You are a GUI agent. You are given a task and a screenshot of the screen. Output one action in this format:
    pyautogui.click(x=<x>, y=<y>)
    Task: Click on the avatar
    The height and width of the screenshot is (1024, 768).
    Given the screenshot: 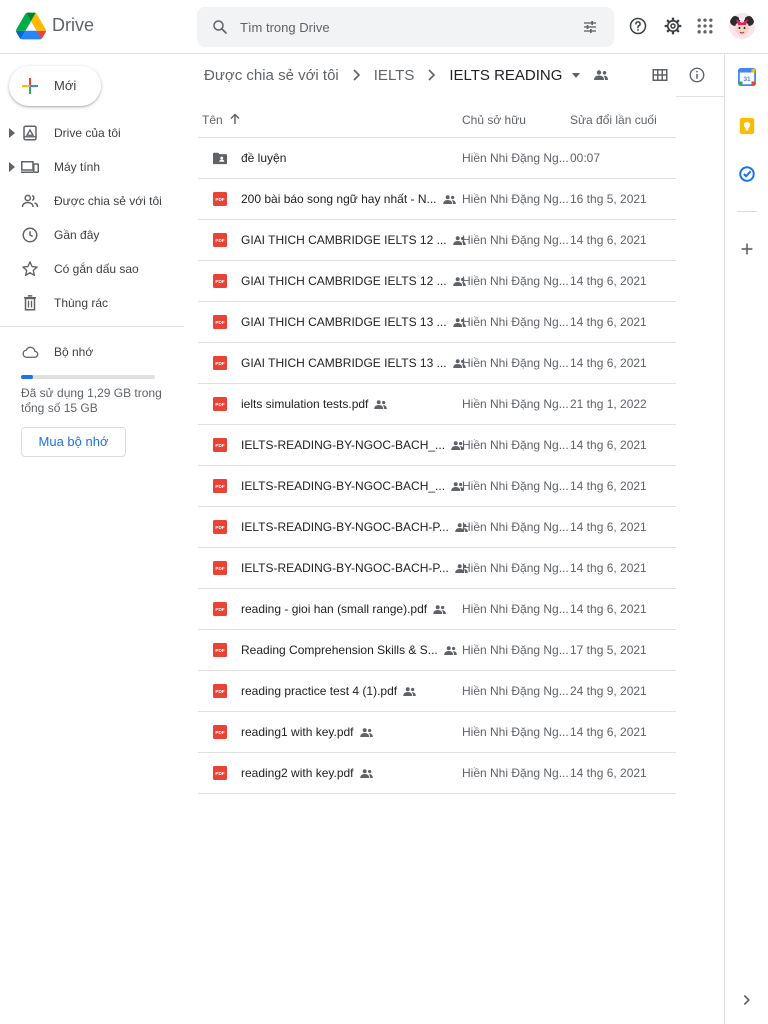 What is the action you would take?
    pyautogui.click(x=742, y=26)
    